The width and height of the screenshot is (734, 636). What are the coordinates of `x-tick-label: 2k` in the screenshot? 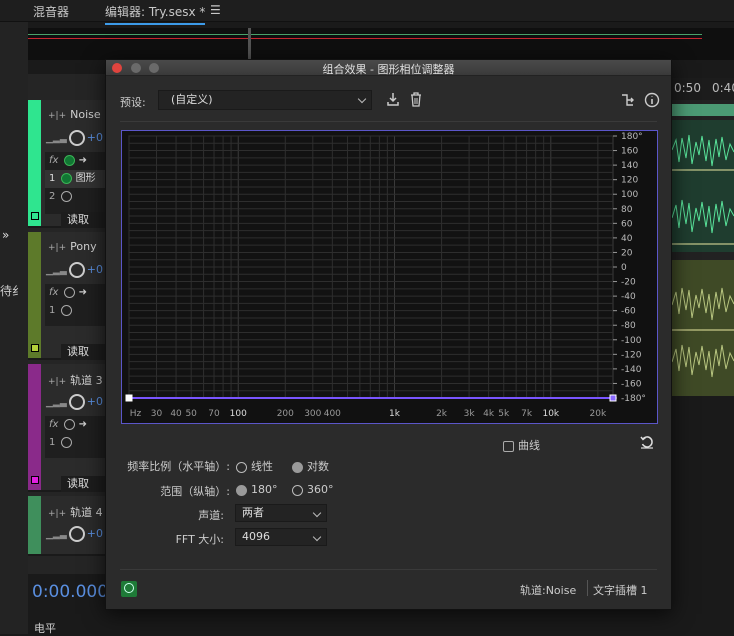 It's located at (442, 414).